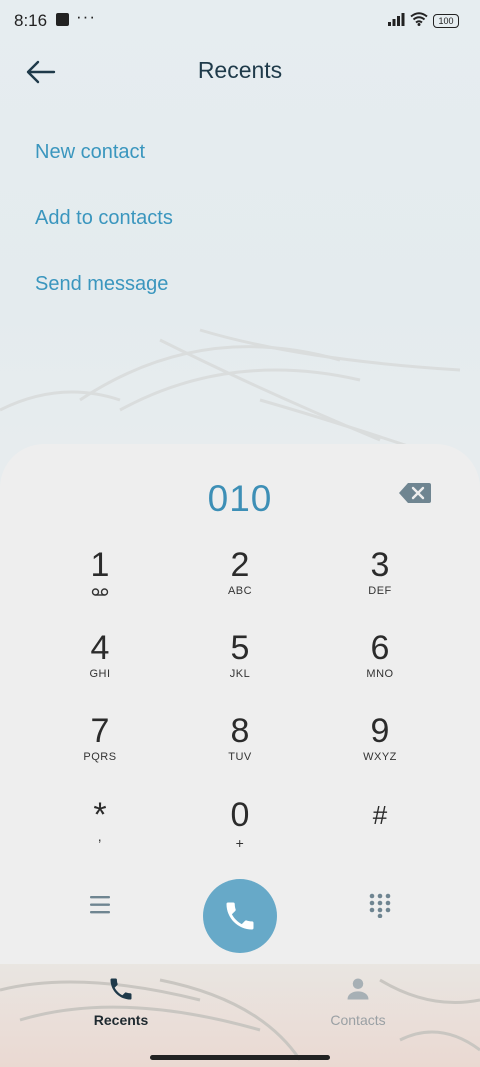  I want to click on key-digit: #, so click(380, 815).